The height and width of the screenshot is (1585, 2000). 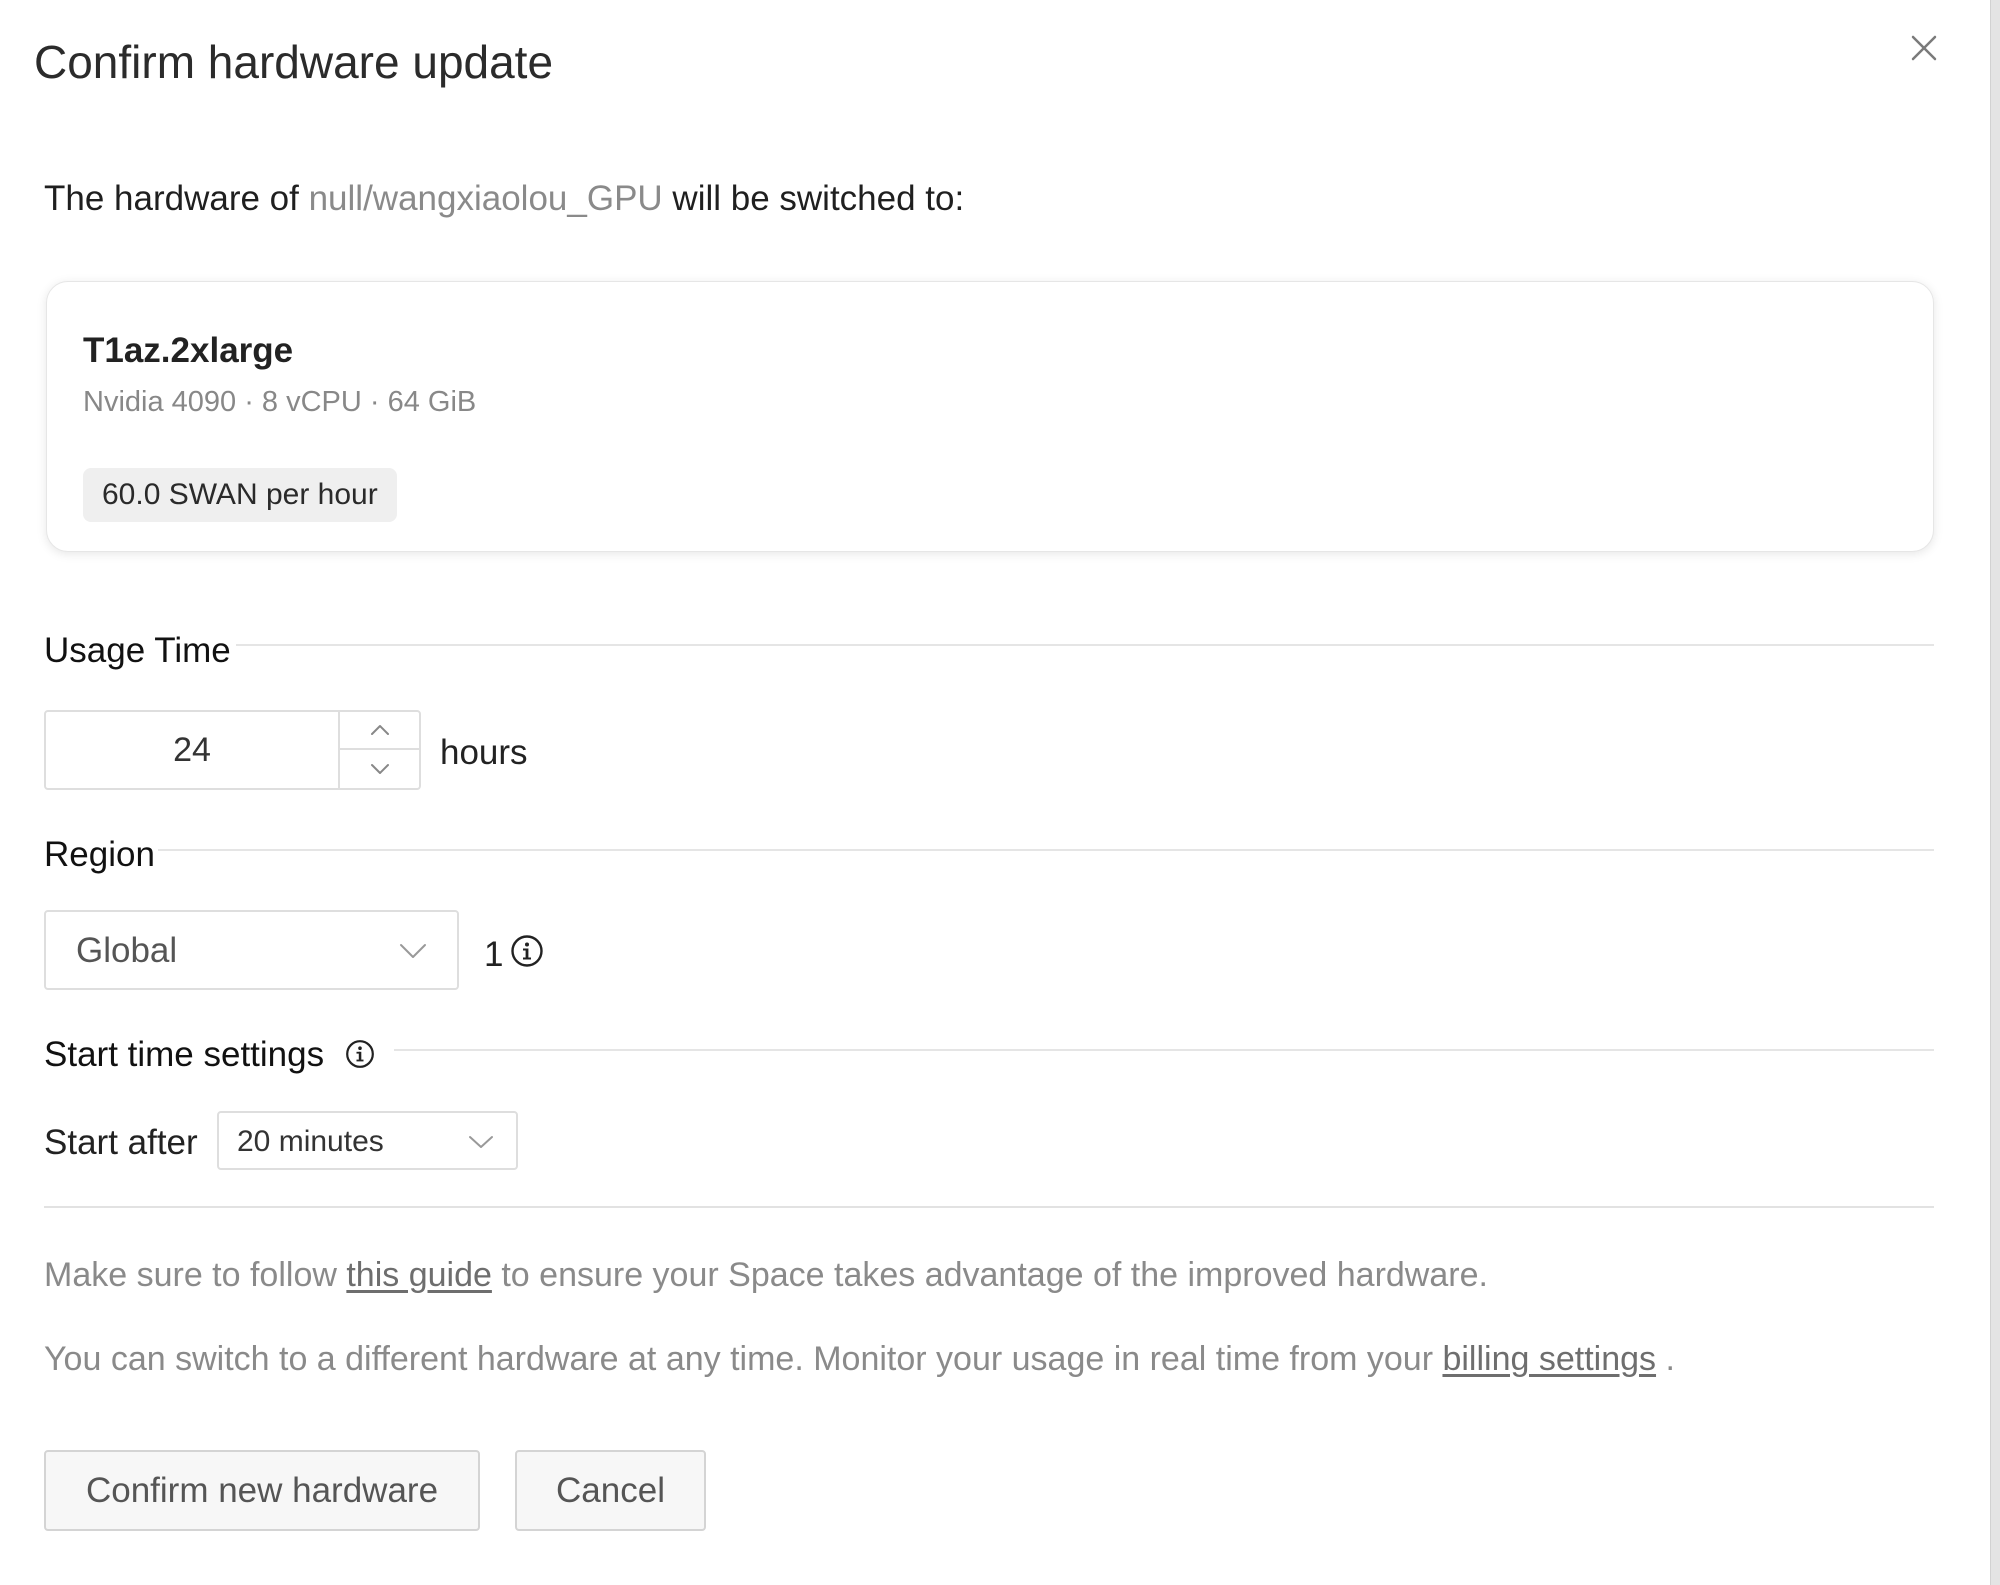 I want to click on chevron-up-icon, so click(x=379, y=730).